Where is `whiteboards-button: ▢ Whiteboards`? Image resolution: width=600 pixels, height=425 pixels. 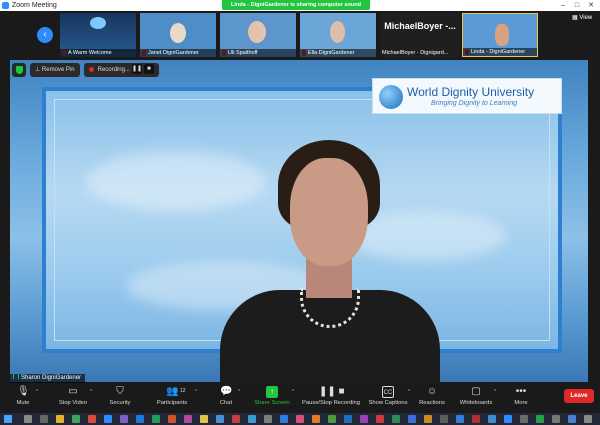 whiteboards-button: ▢ Whiteboards is located at coordinates (476, 399).